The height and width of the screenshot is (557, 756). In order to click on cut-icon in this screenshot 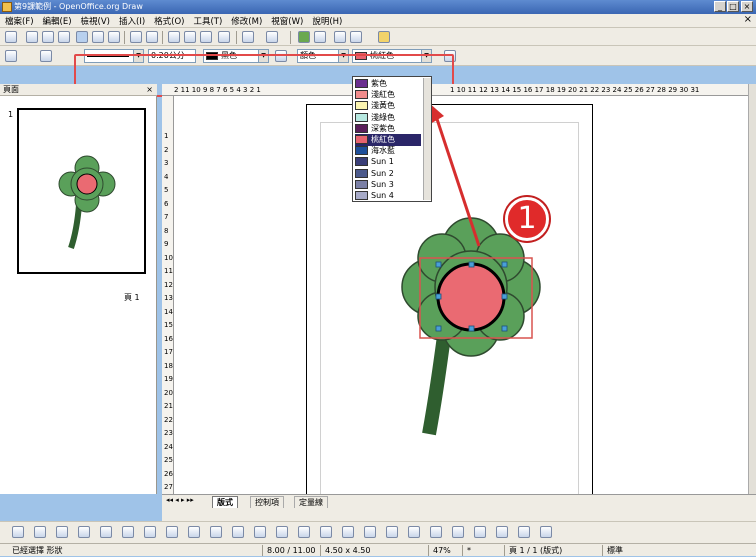, I will do `click(174, 37)`.